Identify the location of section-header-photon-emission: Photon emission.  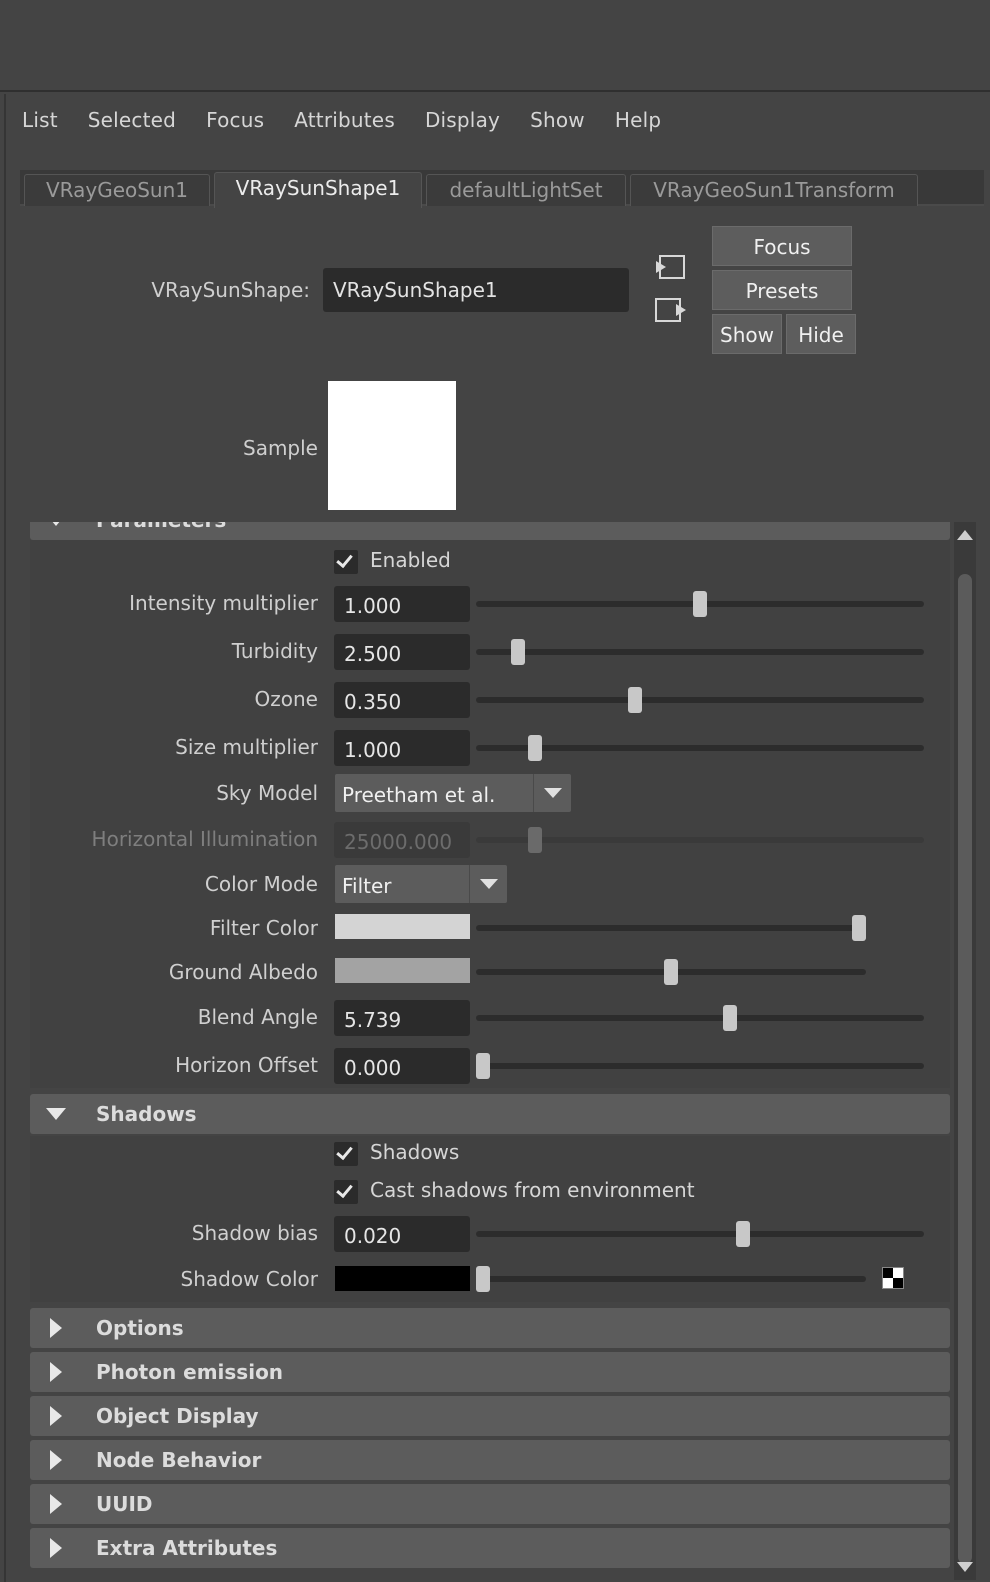
(490, 1372).